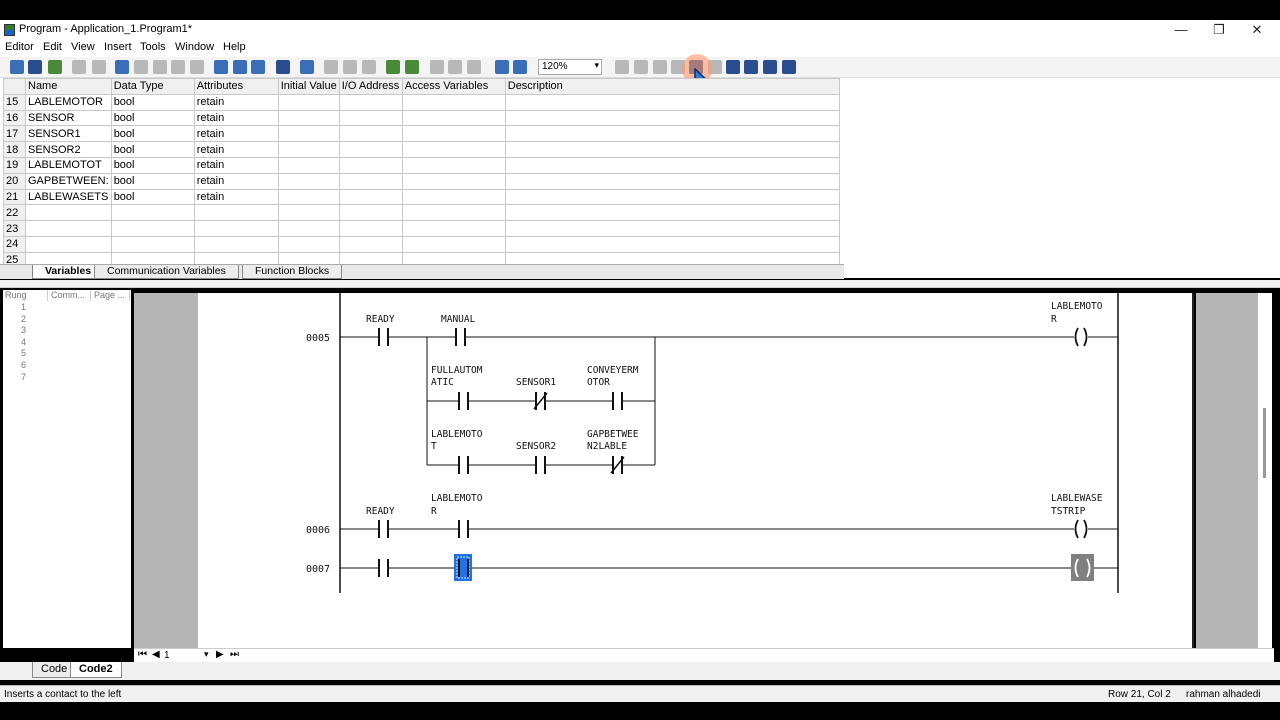  Describe the element at coordinates (35, 67) in the screenshot. I see `save-icon` at that location.